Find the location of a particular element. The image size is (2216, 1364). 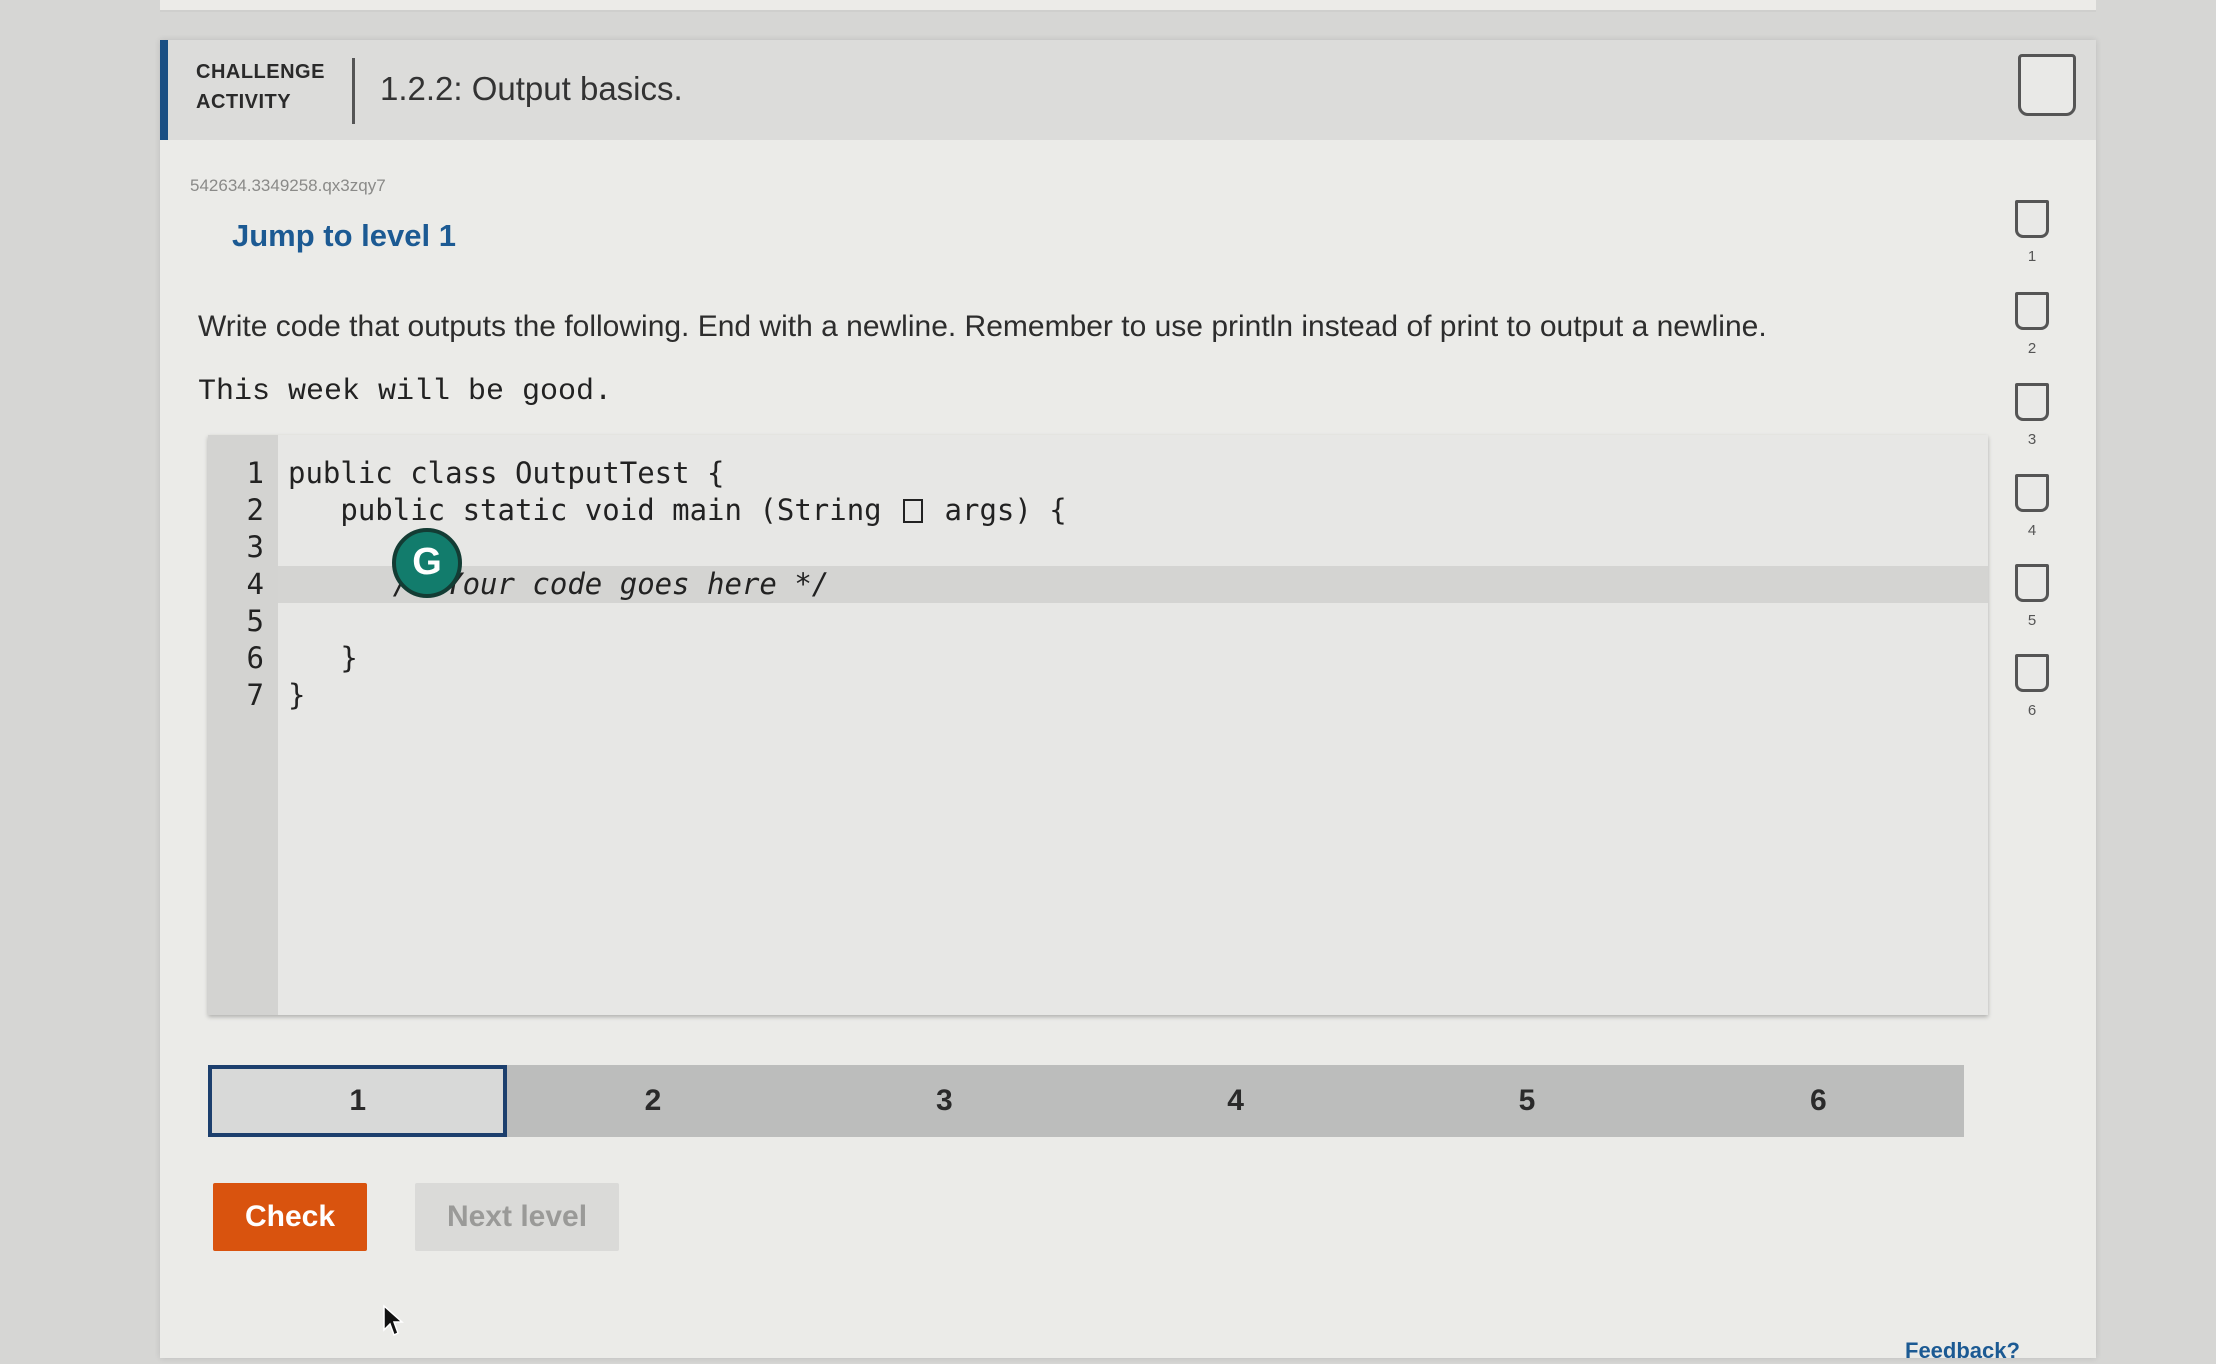

code-line-7: } is located at coordinates (296, 695).